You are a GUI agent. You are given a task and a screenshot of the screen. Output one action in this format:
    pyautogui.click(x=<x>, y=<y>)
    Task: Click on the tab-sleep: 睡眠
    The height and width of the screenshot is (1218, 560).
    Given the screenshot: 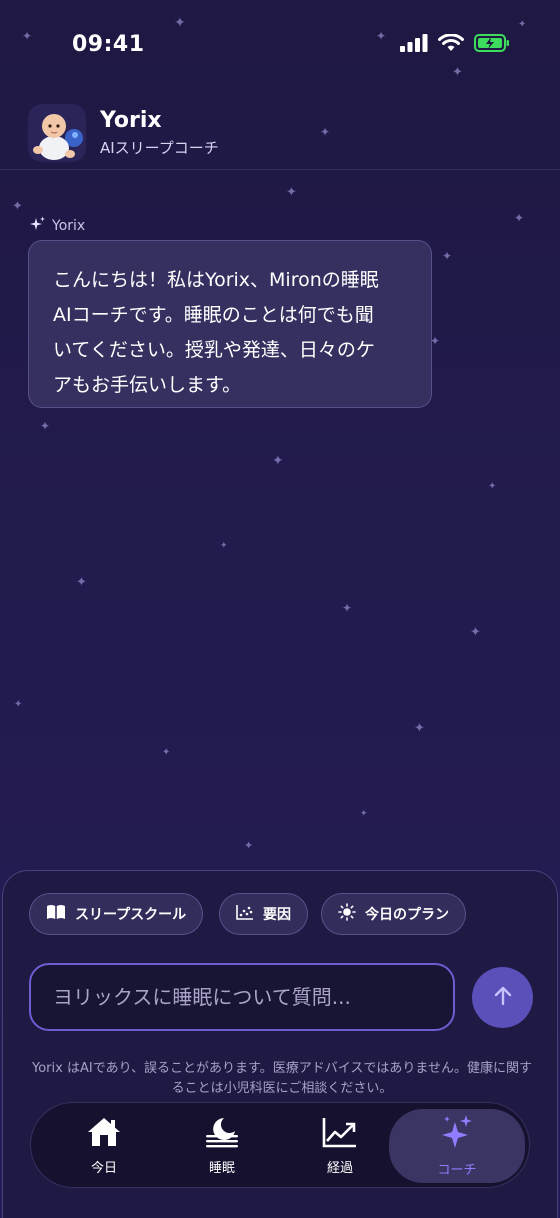 What is the action you would take?
    pyautogui.click(x=222, y=1146)
    